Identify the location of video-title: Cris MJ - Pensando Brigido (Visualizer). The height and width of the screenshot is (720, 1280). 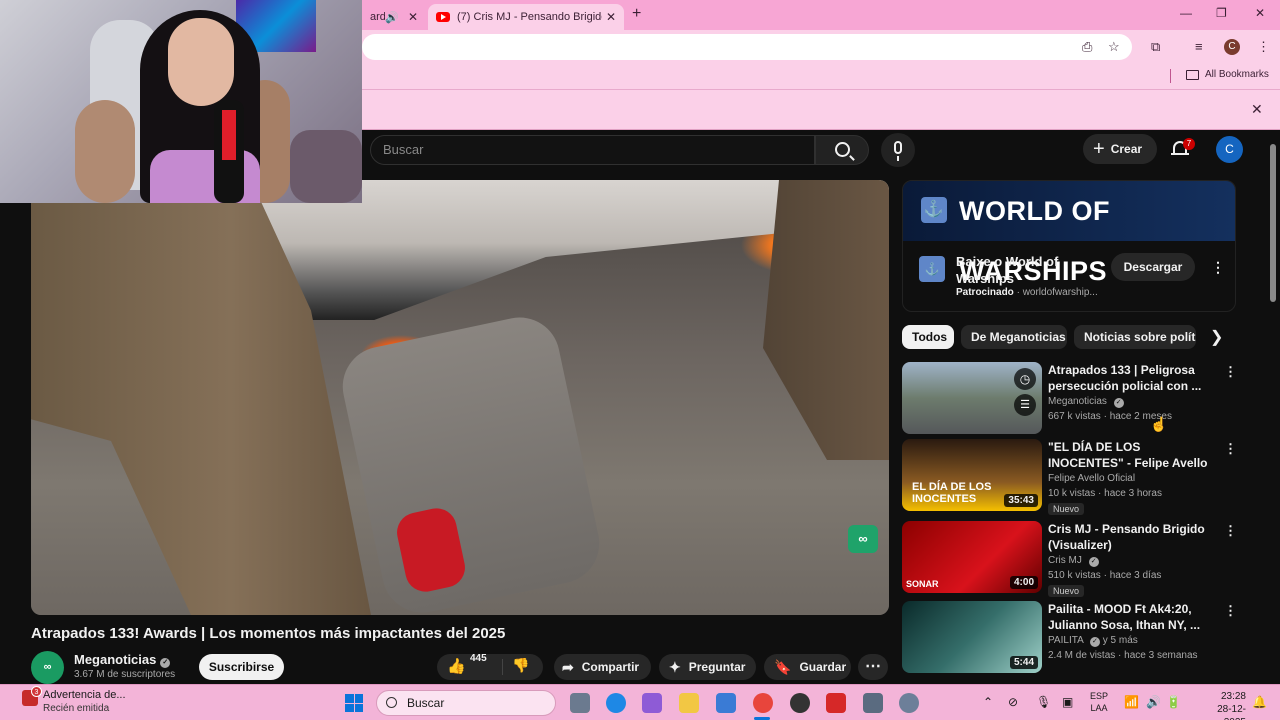
(1133, 537).